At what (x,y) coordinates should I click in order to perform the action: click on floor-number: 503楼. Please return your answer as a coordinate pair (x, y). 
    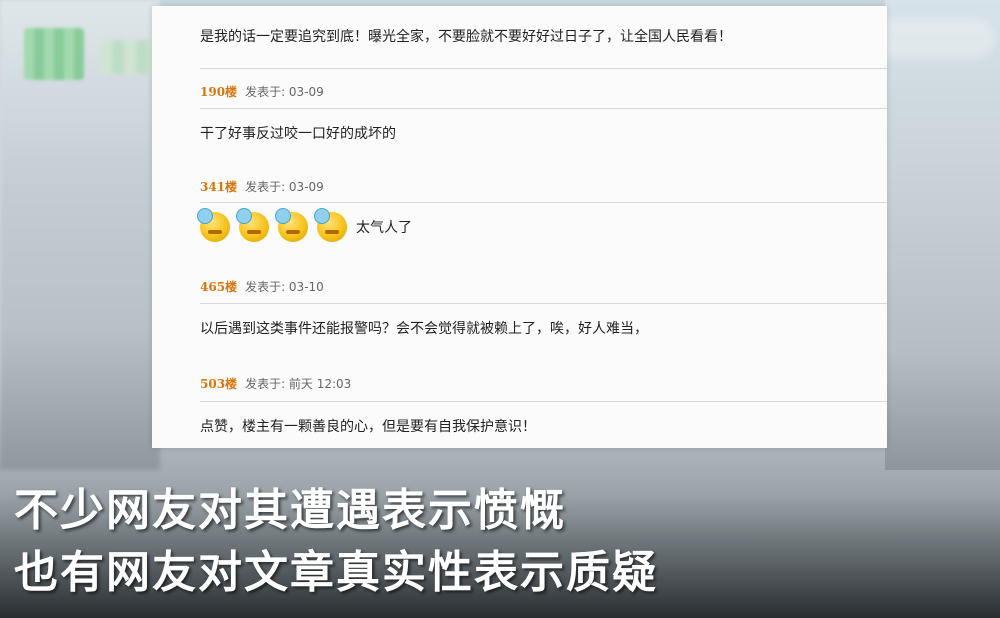
    Looking at the image, I should click on (218, 384).